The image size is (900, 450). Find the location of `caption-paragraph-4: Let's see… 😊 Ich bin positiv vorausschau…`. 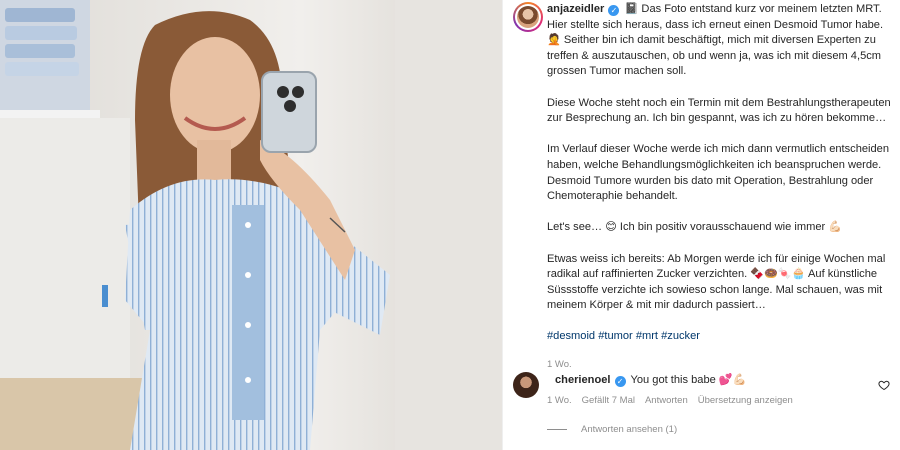

caption-paragraph-4: Let's see… 😊 Ich bin positiv vorausschau… is located at coordinates (695, 227).